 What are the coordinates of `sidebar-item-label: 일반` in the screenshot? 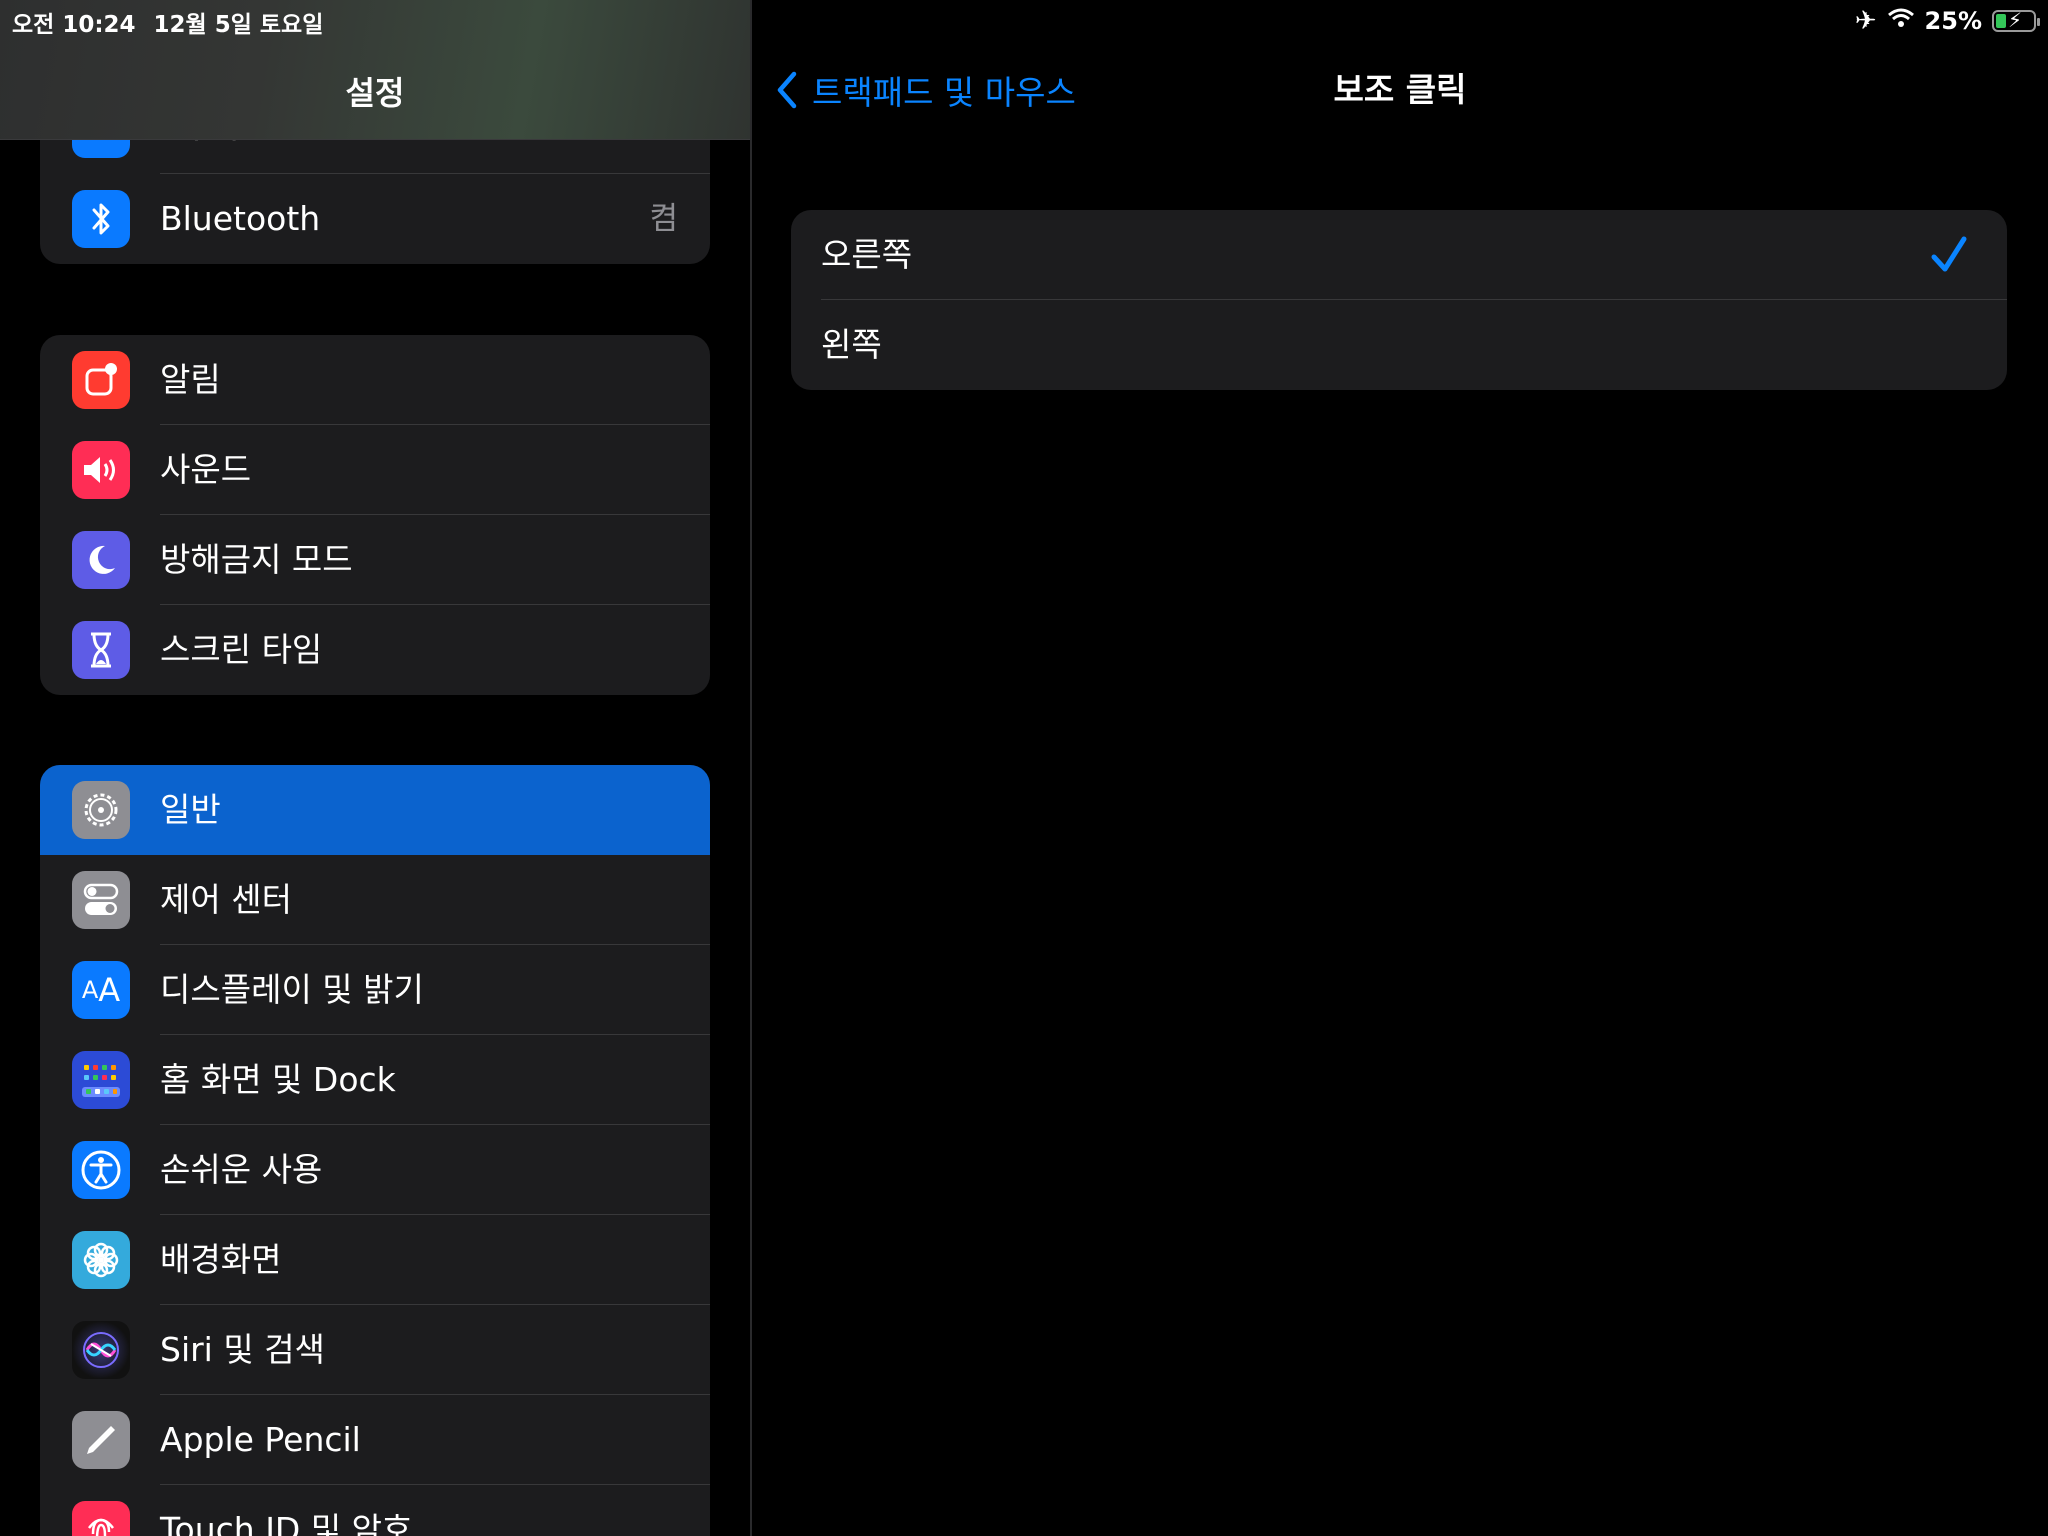 It's located at (190, 809).